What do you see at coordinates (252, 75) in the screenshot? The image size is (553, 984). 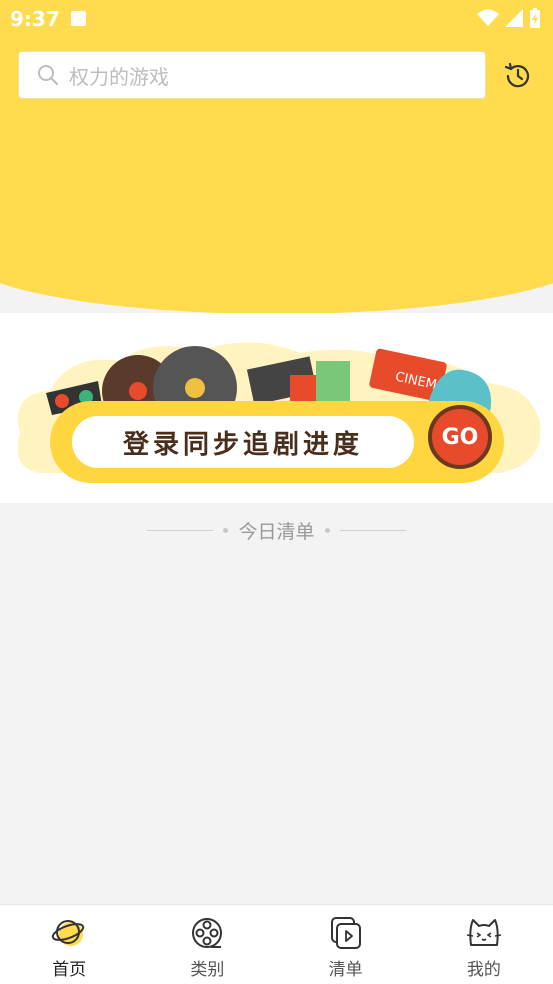 I see `search-input: 权力的游戏` at bounding box center [252, 75].